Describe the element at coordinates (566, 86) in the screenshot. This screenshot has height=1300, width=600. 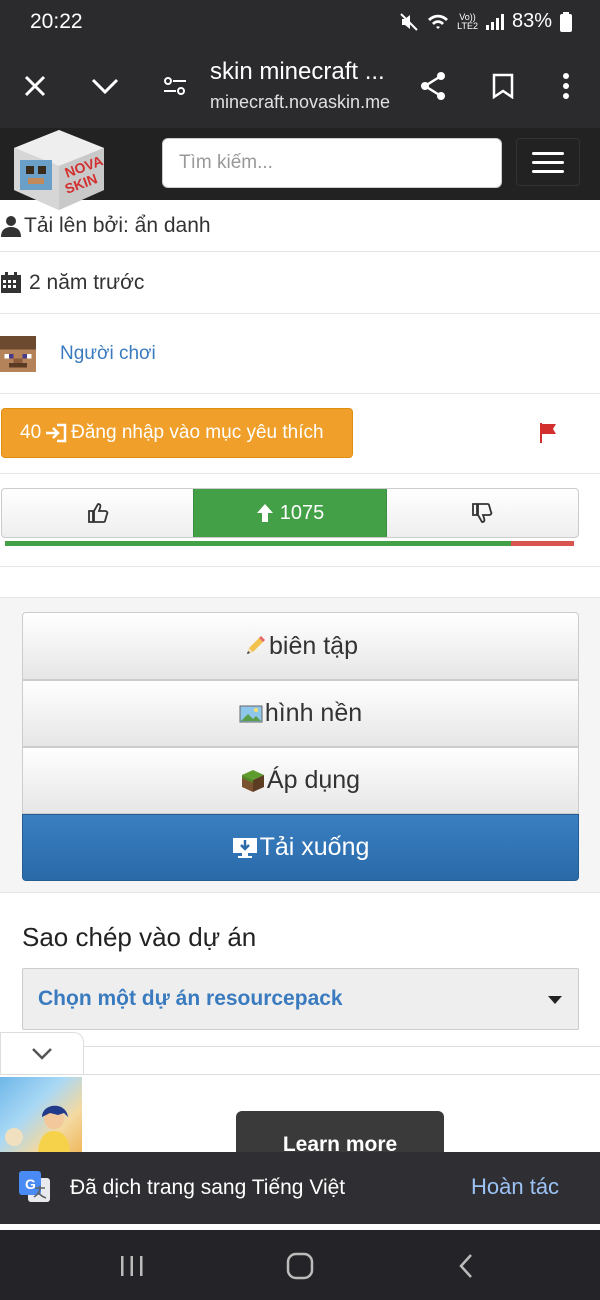
I see `more-vert-icon` at that location.